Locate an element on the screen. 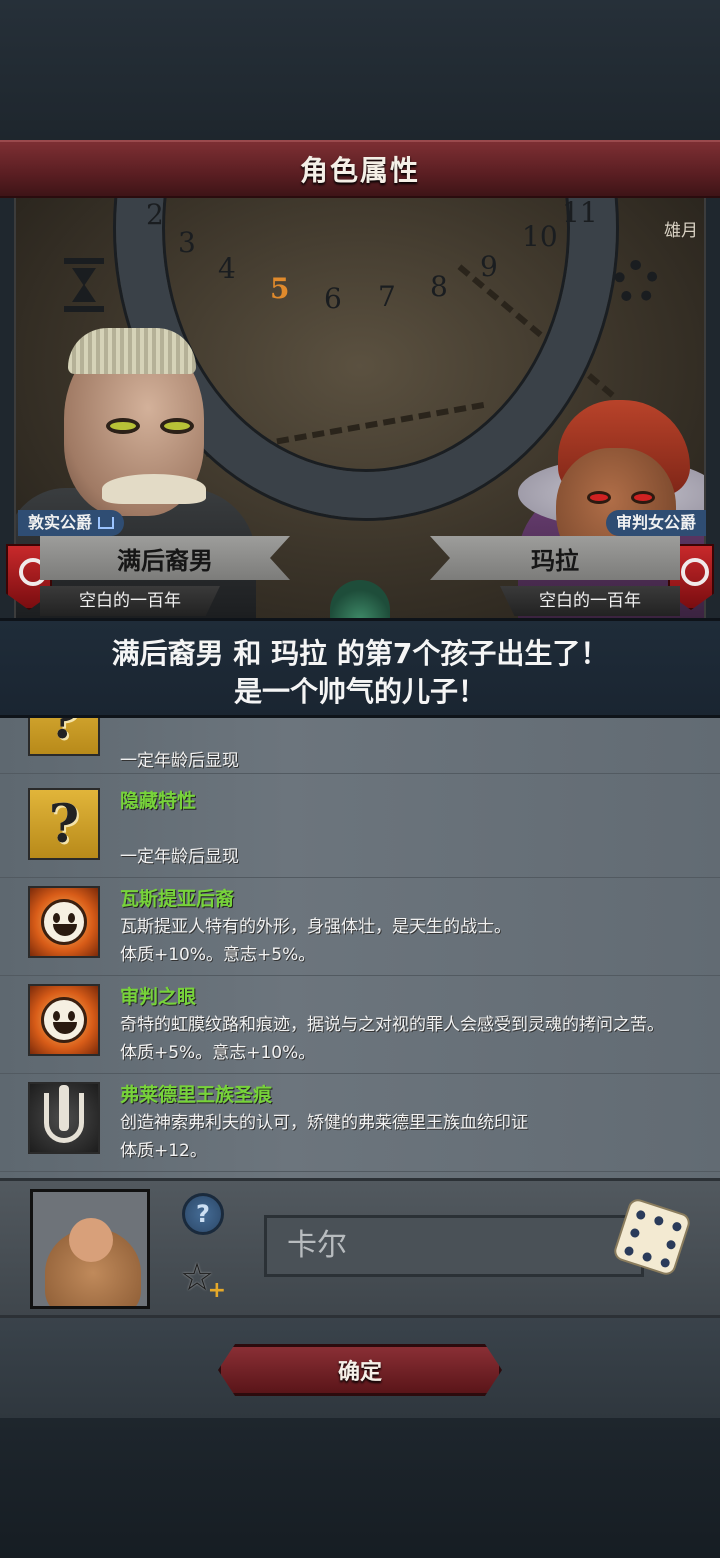 The image size is (720, 1558). timeline-number: 2 is located at coordinates (155, 214).